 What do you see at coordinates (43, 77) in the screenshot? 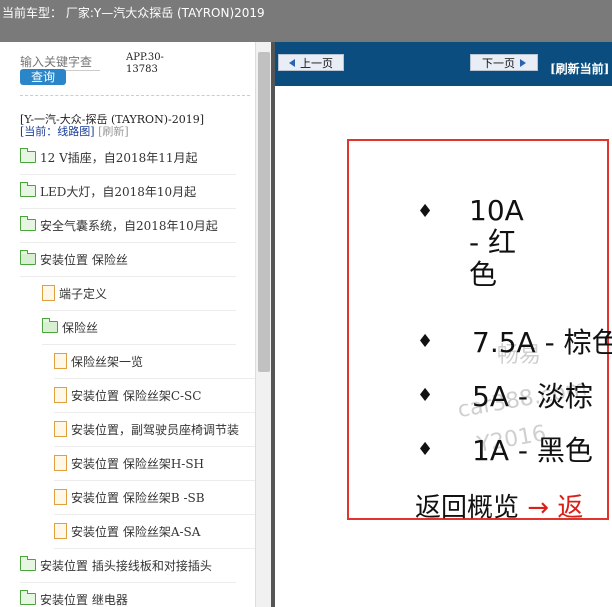
I see `search-button: 查询` at bounding box center [43, 77].